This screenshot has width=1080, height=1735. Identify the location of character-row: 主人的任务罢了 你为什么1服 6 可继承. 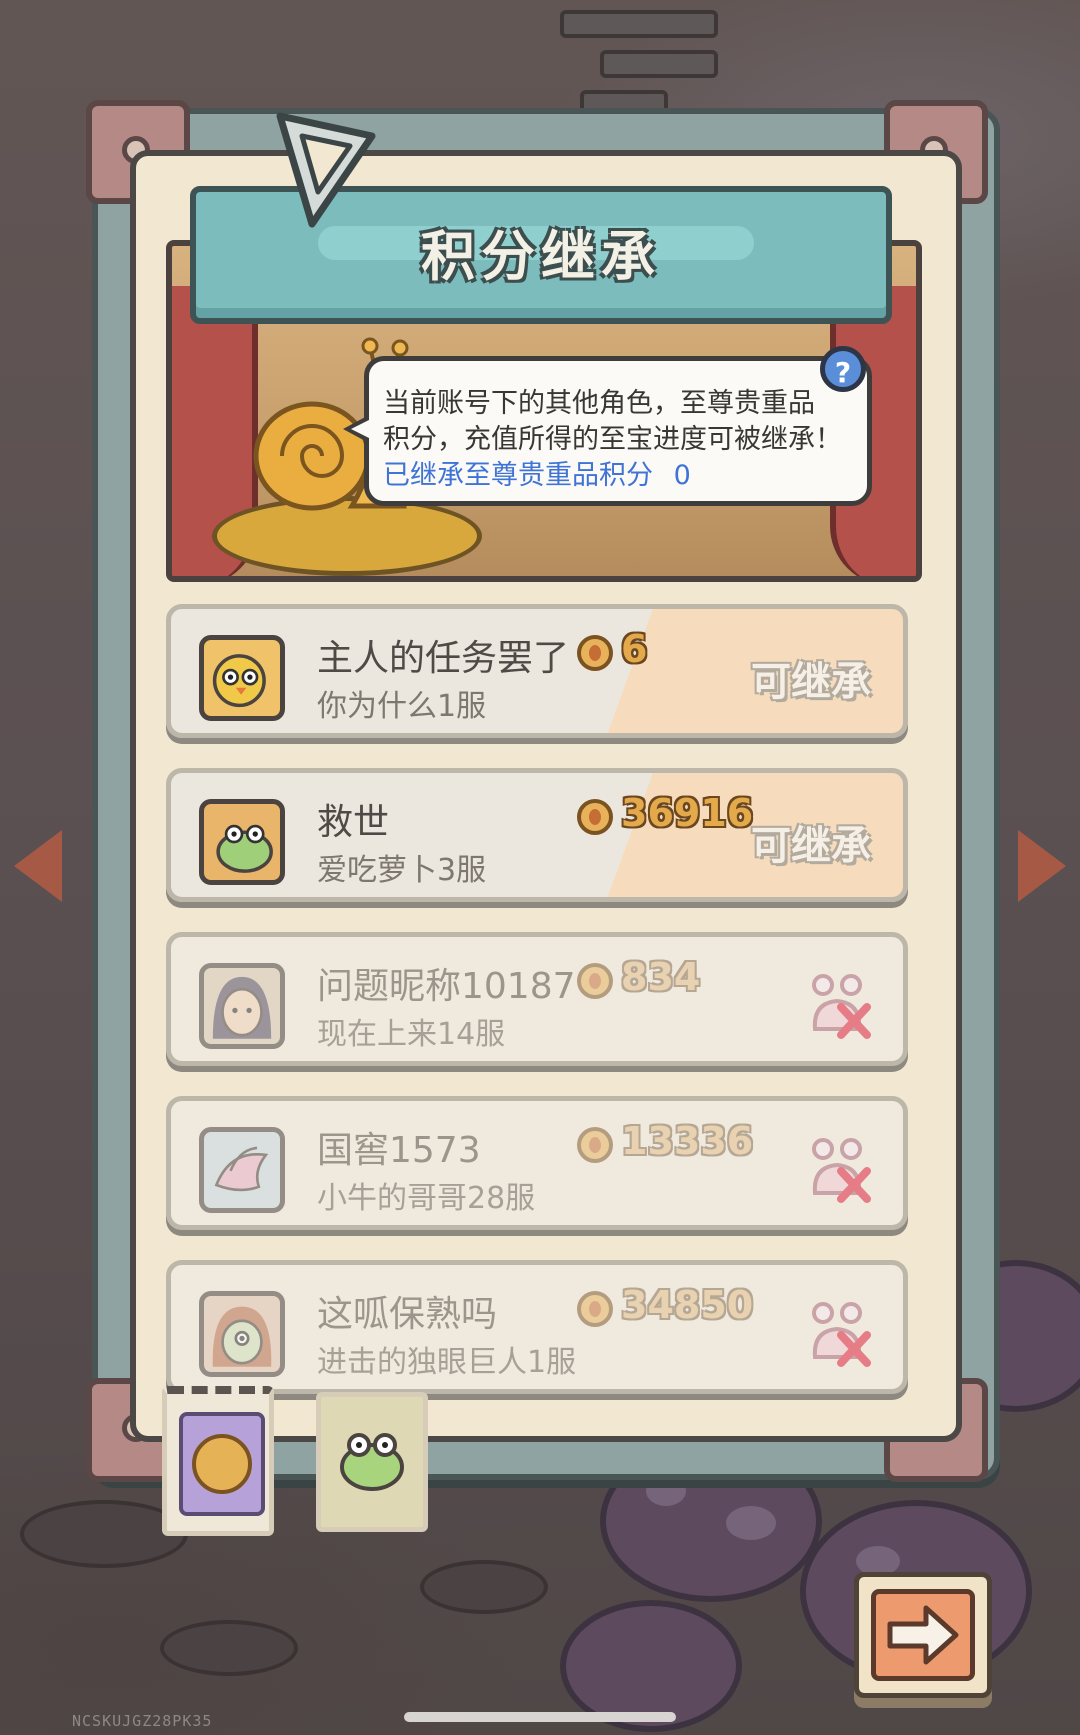
(537, 671).